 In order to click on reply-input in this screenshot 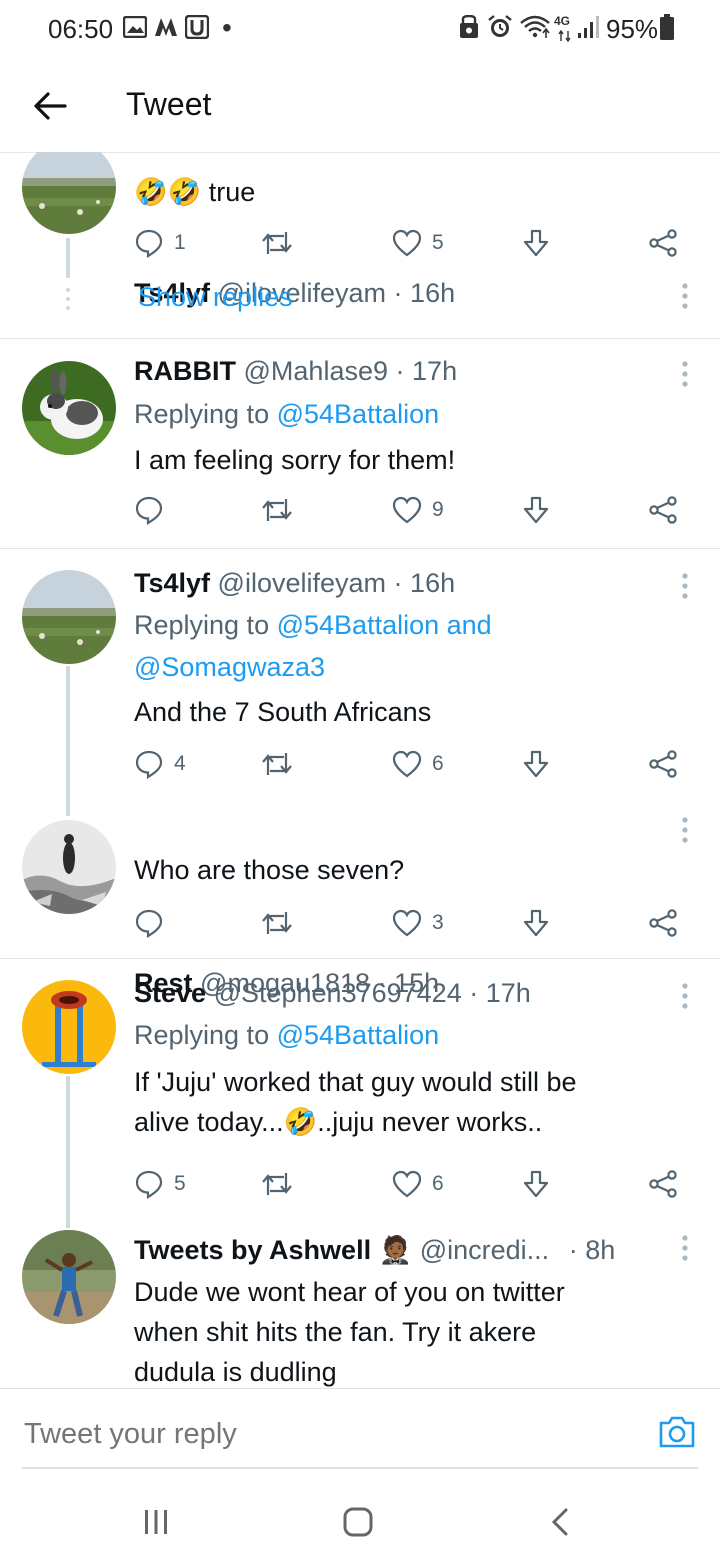, I will do `click(324, 1434)`.